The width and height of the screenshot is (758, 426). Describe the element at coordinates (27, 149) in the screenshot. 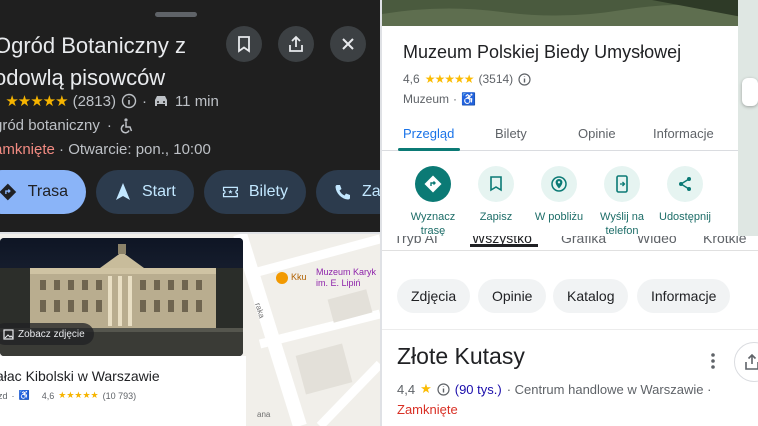

I see `status-closed: amknięte` at that location.